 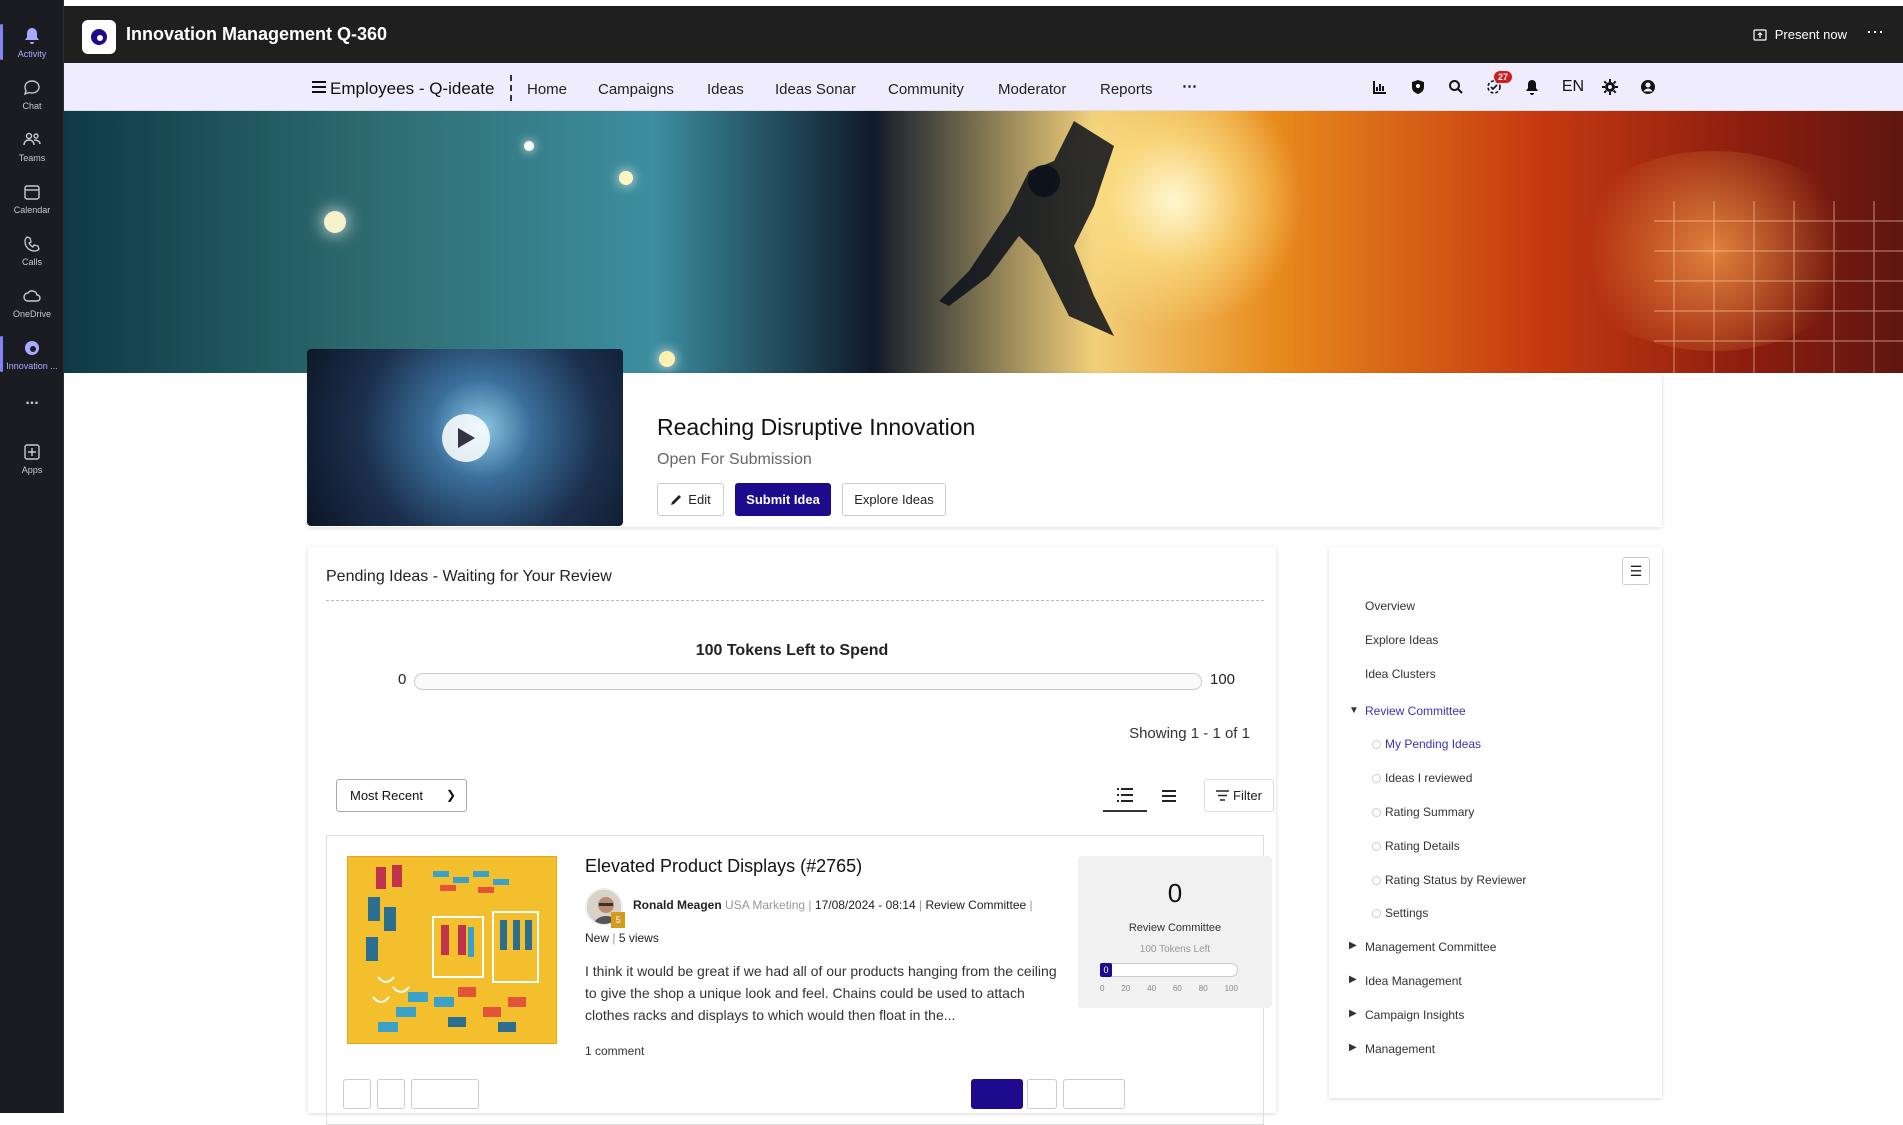 What do you see at coordinates (1415, 711) in the screenshot?
I see `sidebar-item-review-committee: Review Committee` at bounding box center [1415, 711].